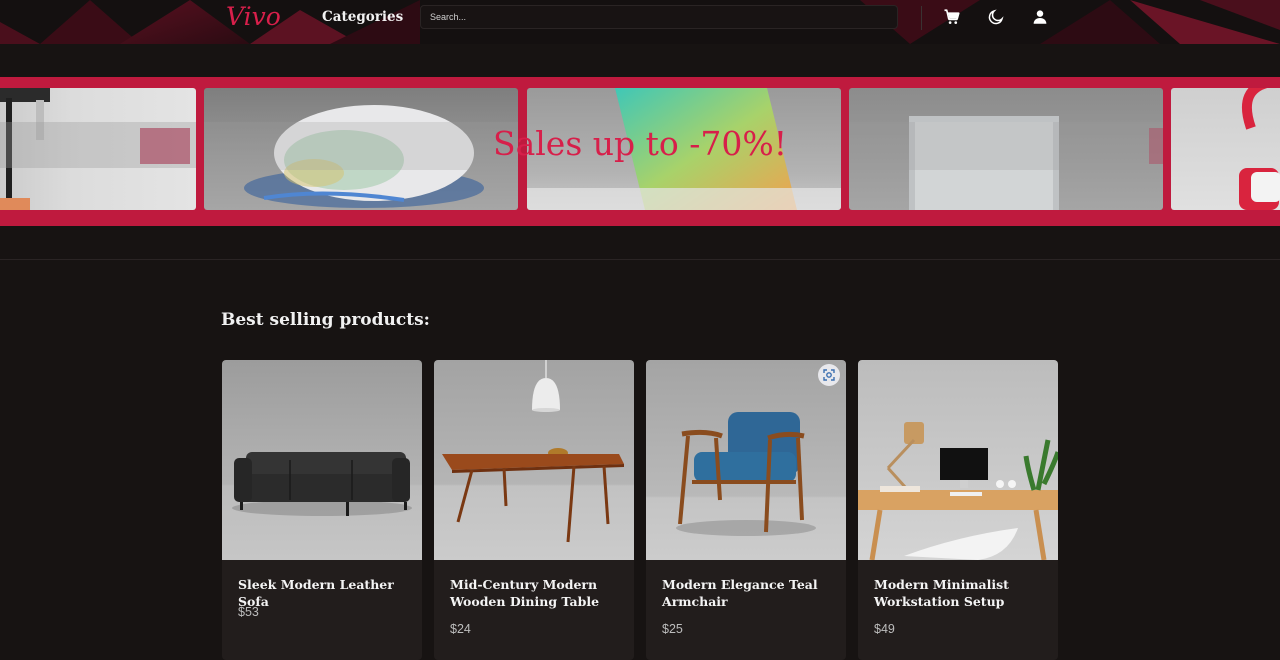 The height and width of the screenshot is (660, 1280). I want to click on section-divider, so click(640, 259).